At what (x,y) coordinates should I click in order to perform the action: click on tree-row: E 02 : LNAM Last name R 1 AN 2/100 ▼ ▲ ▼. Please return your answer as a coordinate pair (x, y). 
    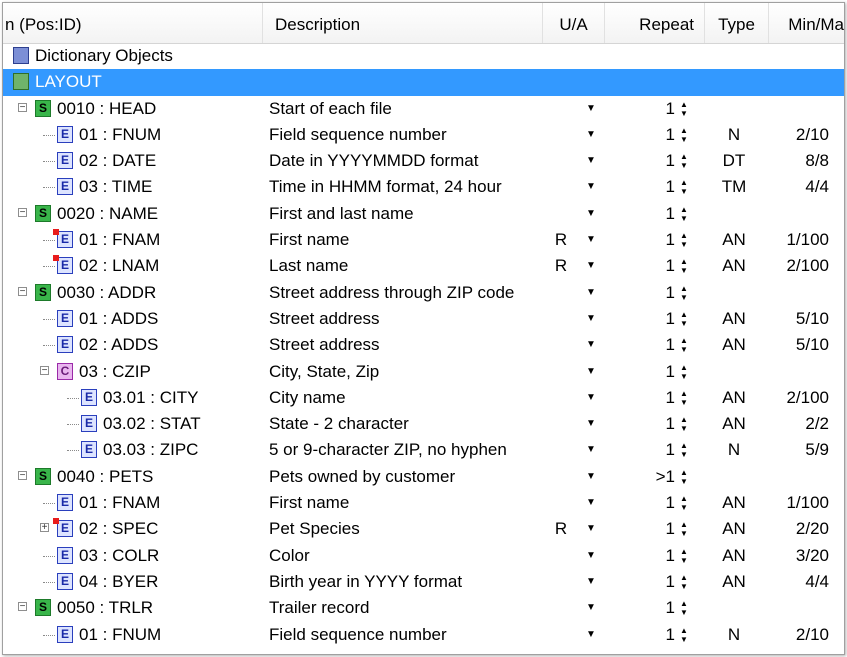
    Looking at the image, I should click on (423, 266).